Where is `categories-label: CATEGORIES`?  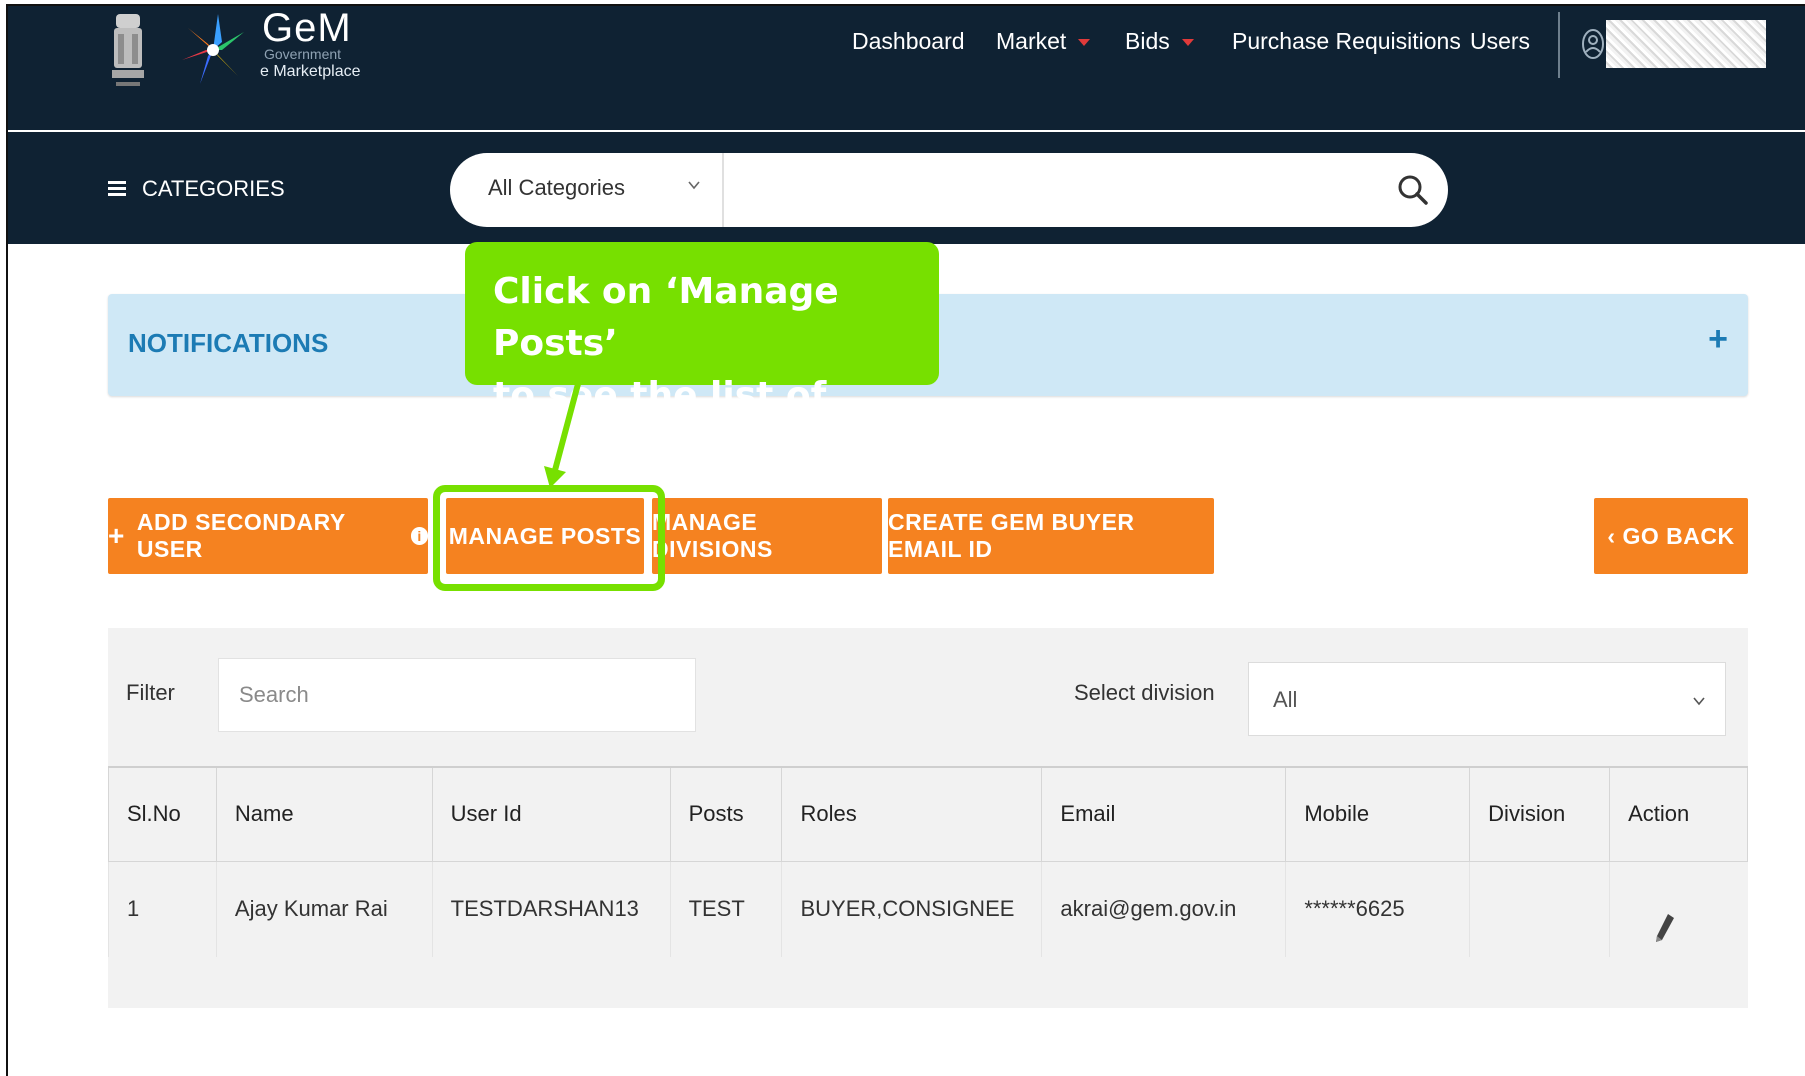
categories-label: CATEGORIES is located at coordinates (213, 188).